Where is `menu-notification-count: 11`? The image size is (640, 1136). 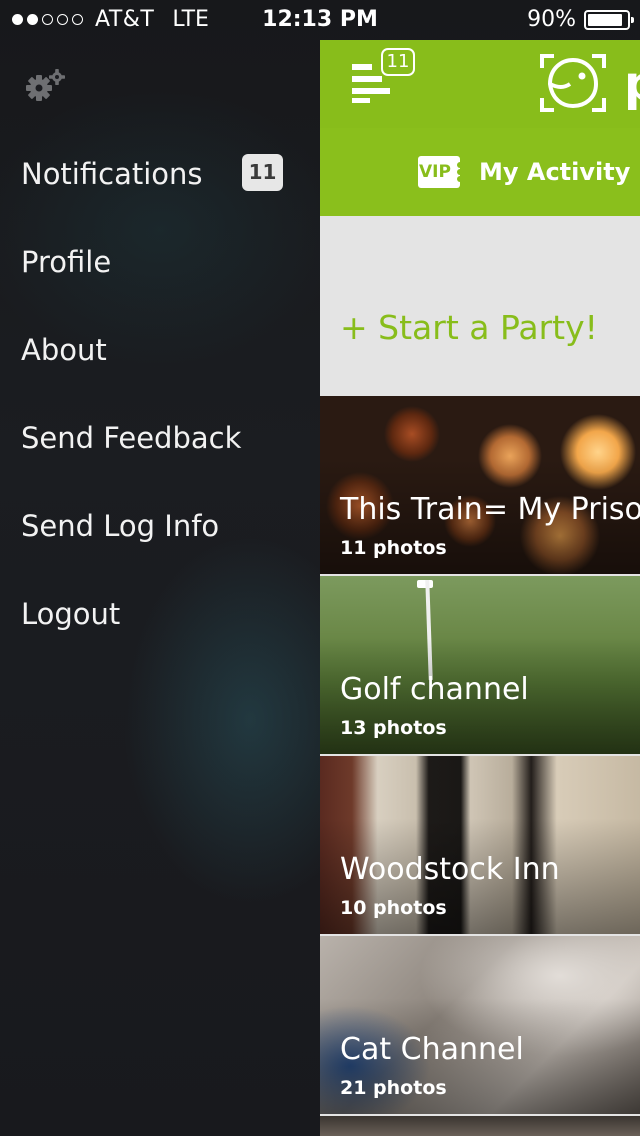 menu-notification-count: 11 is located at coordinates (398, 62).